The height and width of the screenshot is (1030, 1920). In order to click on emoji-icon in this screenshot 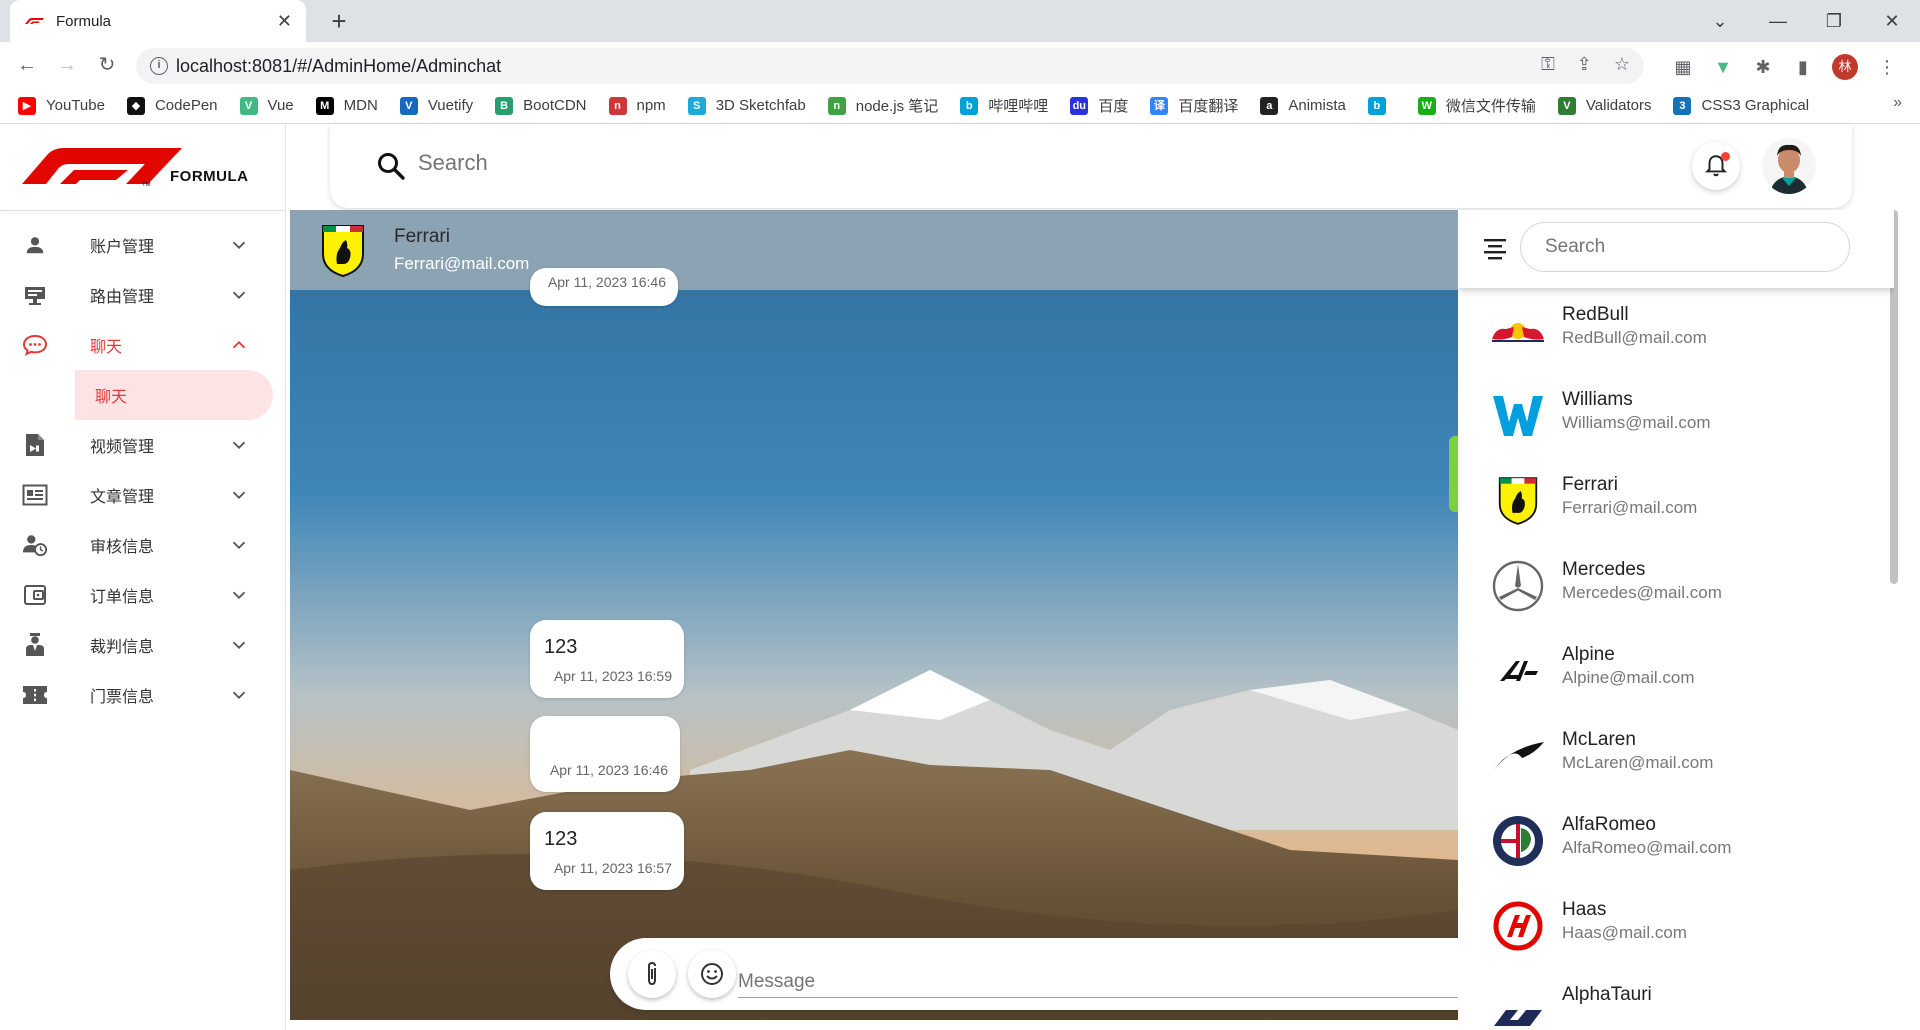, I will do `click(712, 974)`.